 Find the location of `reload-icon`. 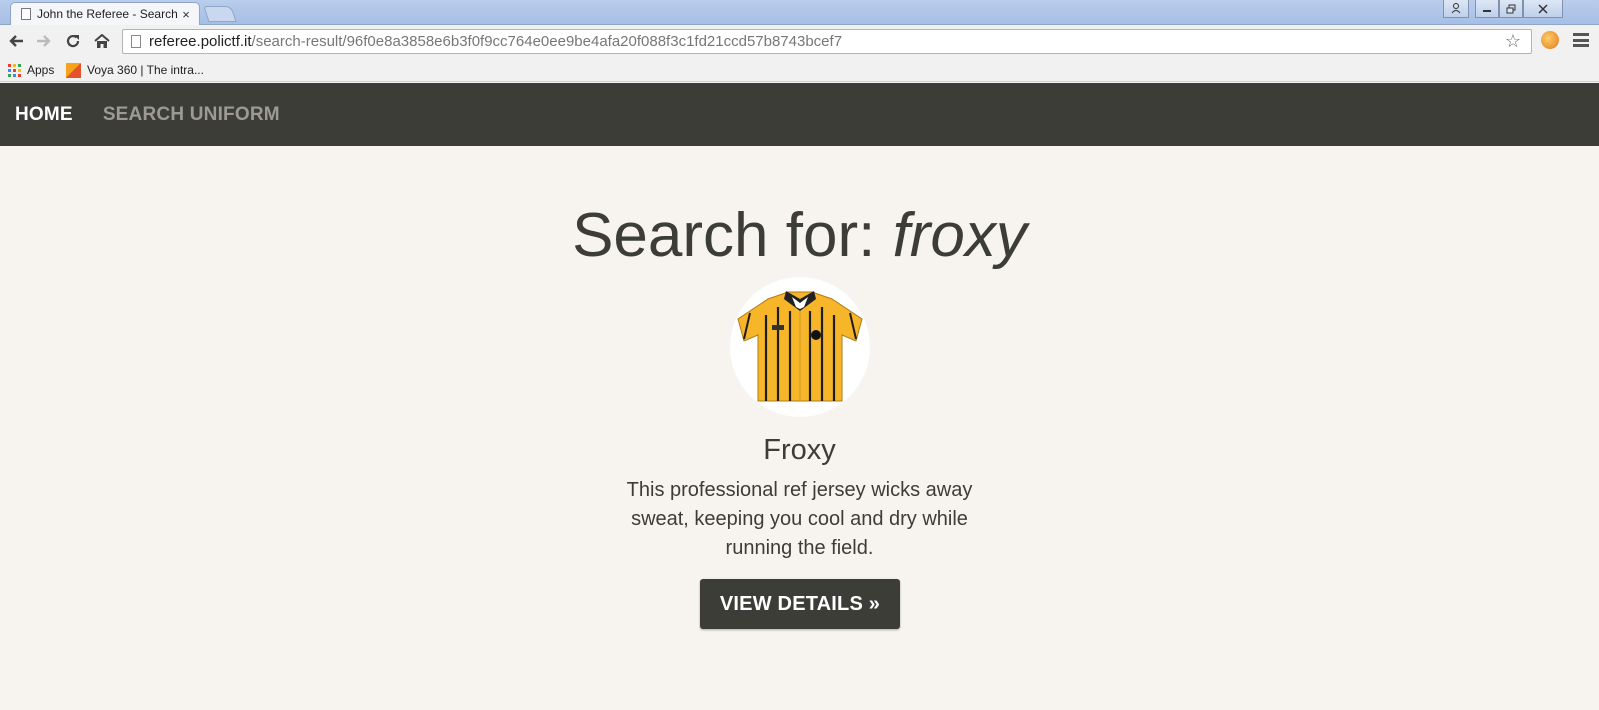

reload-icon is located at coordinates (73, 41).